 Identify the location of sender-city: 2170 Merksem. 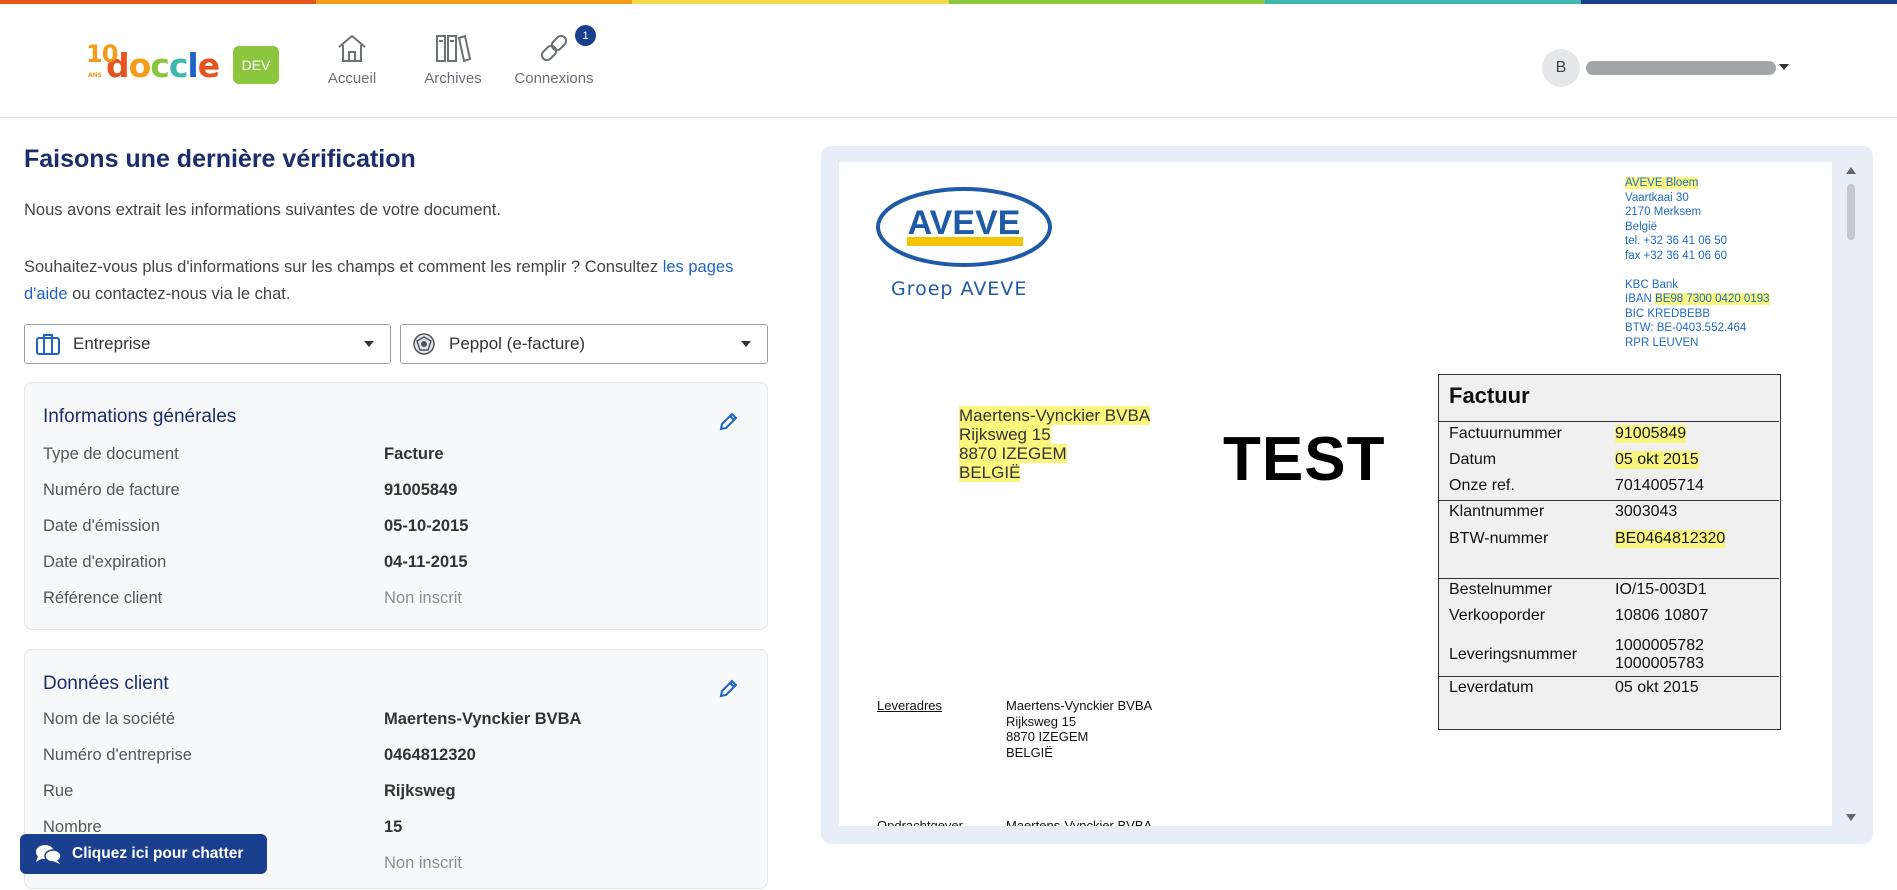
(1663, 212).